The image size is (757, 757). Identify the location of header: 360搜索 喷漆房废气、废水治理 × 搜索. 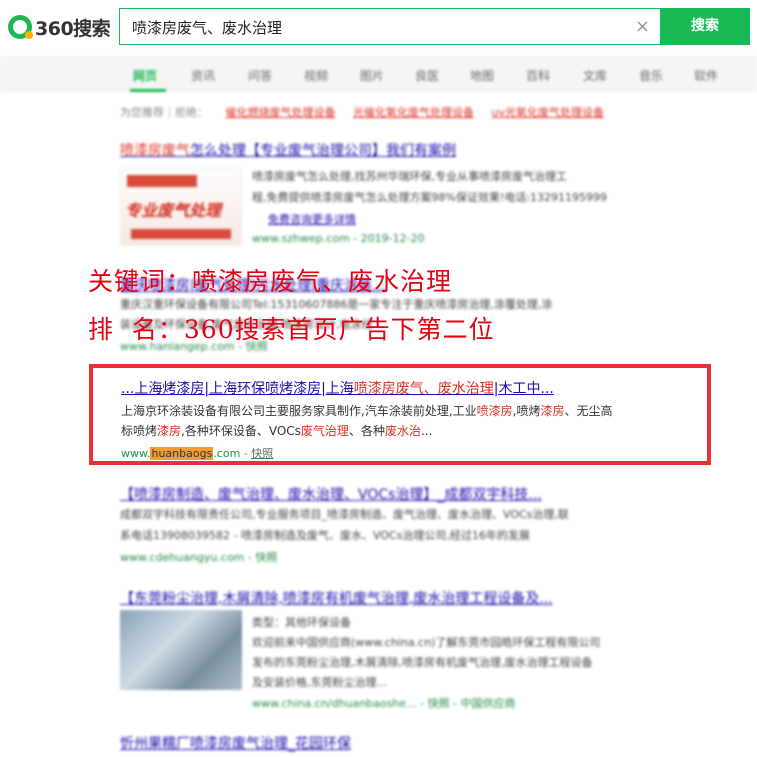
(378, 28).